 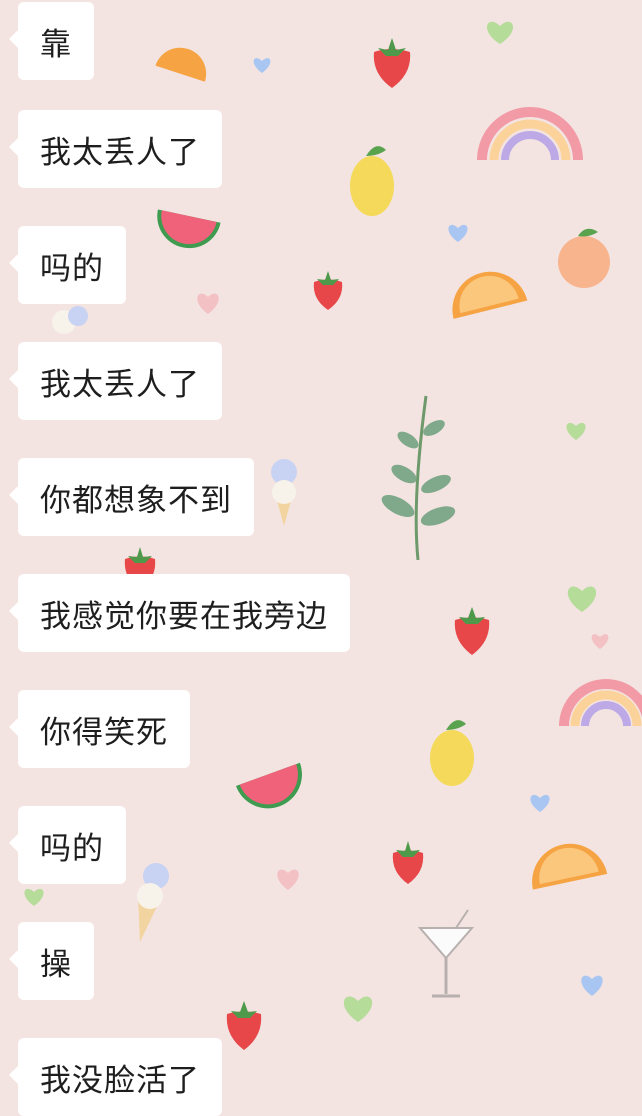 I want to click on leaf-branch-icon, so click(x=418, y=478).